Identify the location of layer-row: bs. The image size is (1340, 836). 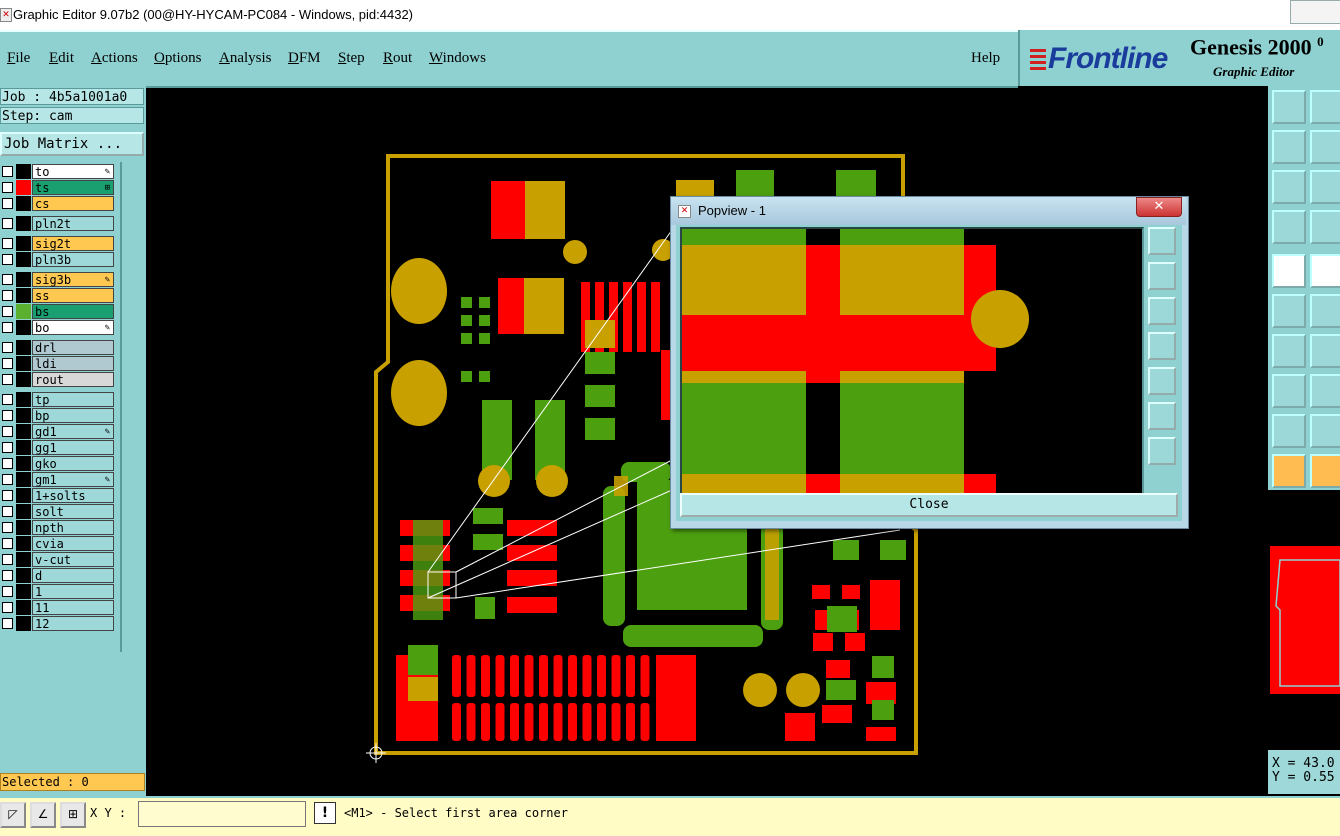
(58, 311).